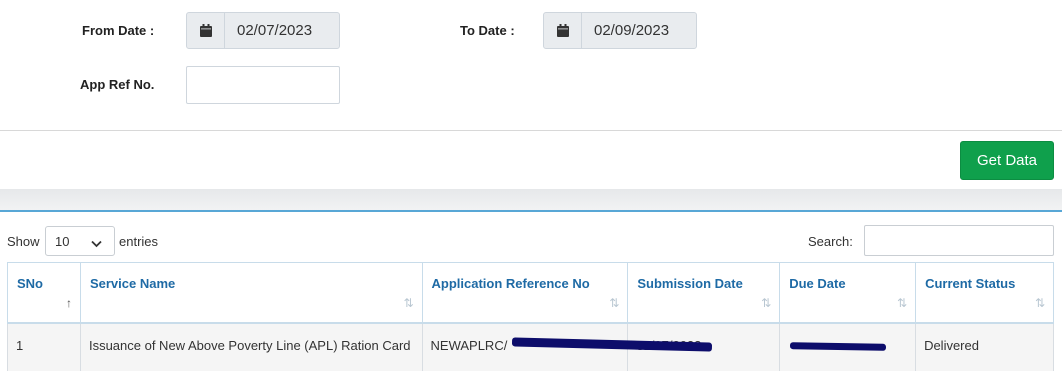  I want to click on column-header-status: Current Status ⇅, so click(984, 292).